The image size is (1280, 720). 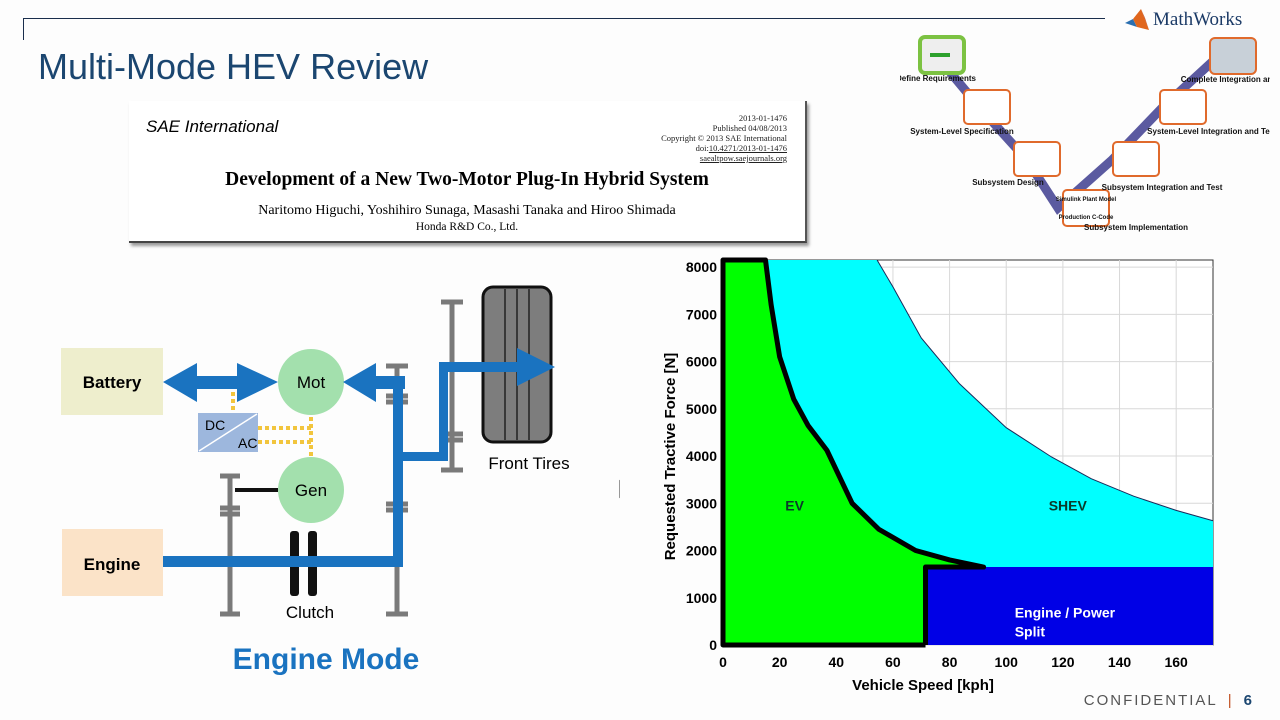 I want to click on stage-box-complete, so click(x=1233, y=56).